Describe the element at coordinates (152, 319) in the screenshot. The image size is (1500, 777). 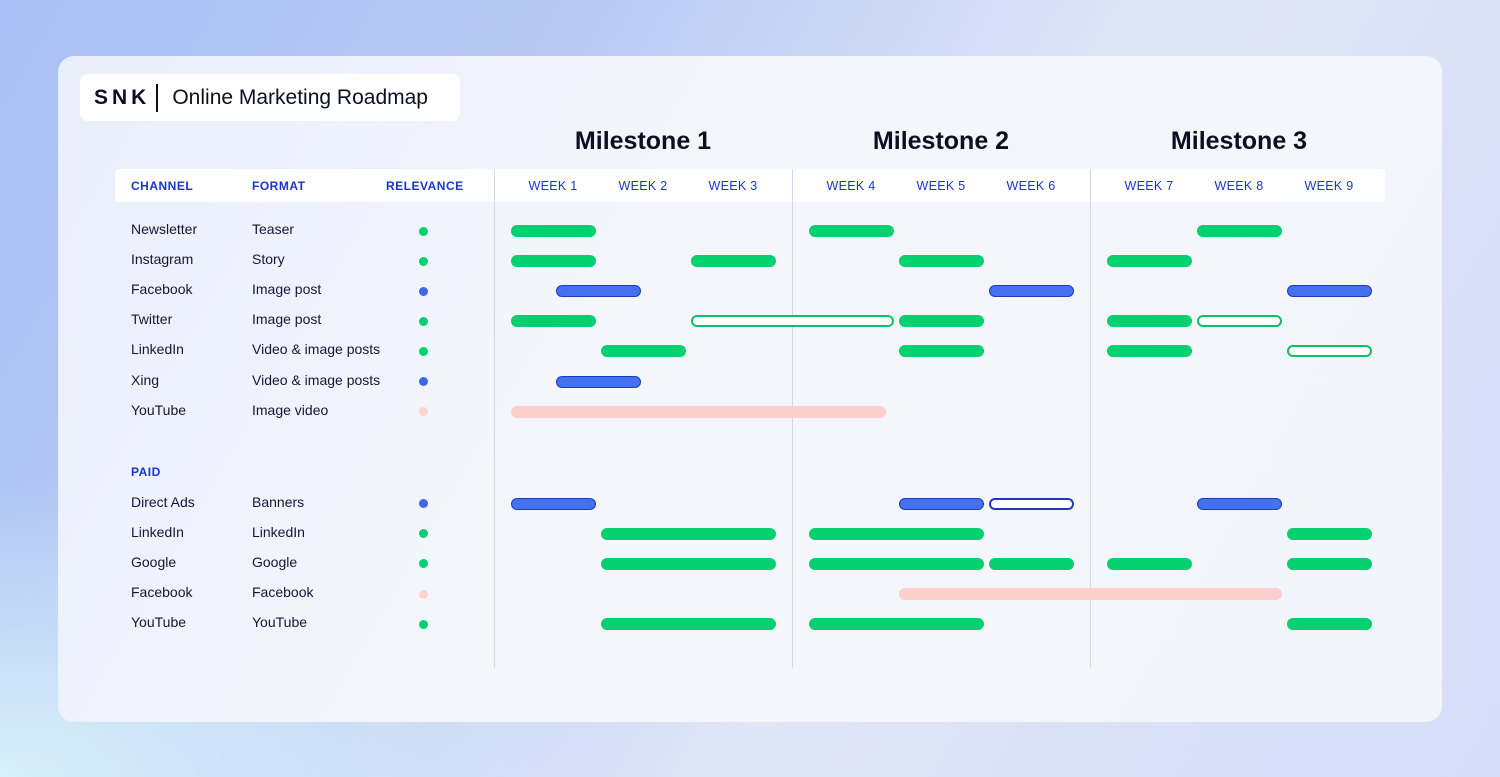
I see `channel-label: Twitter` at that location.